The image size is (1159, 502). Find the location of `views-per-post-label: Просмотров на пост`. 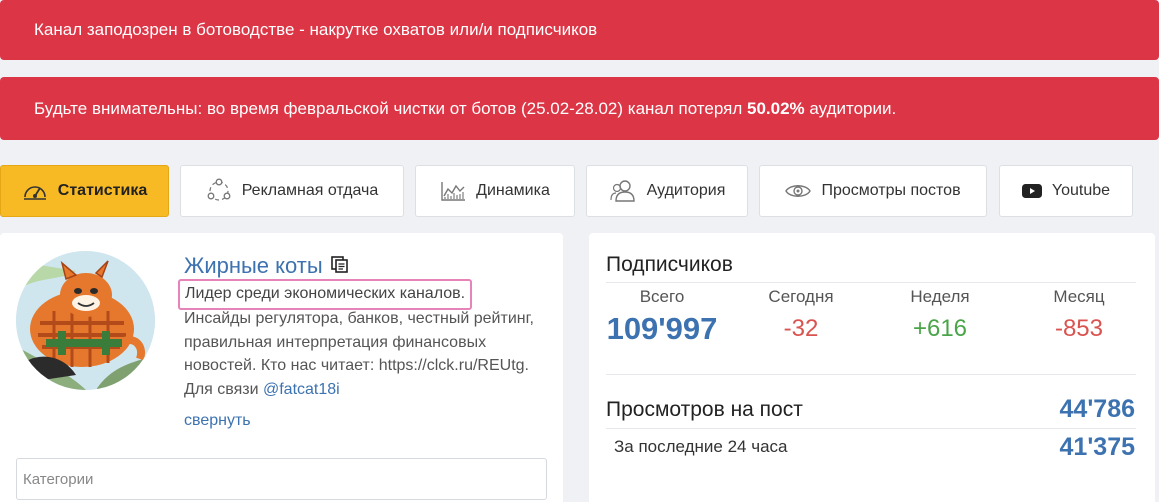

views-per-post-label: Просмотров на пост is located at coordinates (704, 409).